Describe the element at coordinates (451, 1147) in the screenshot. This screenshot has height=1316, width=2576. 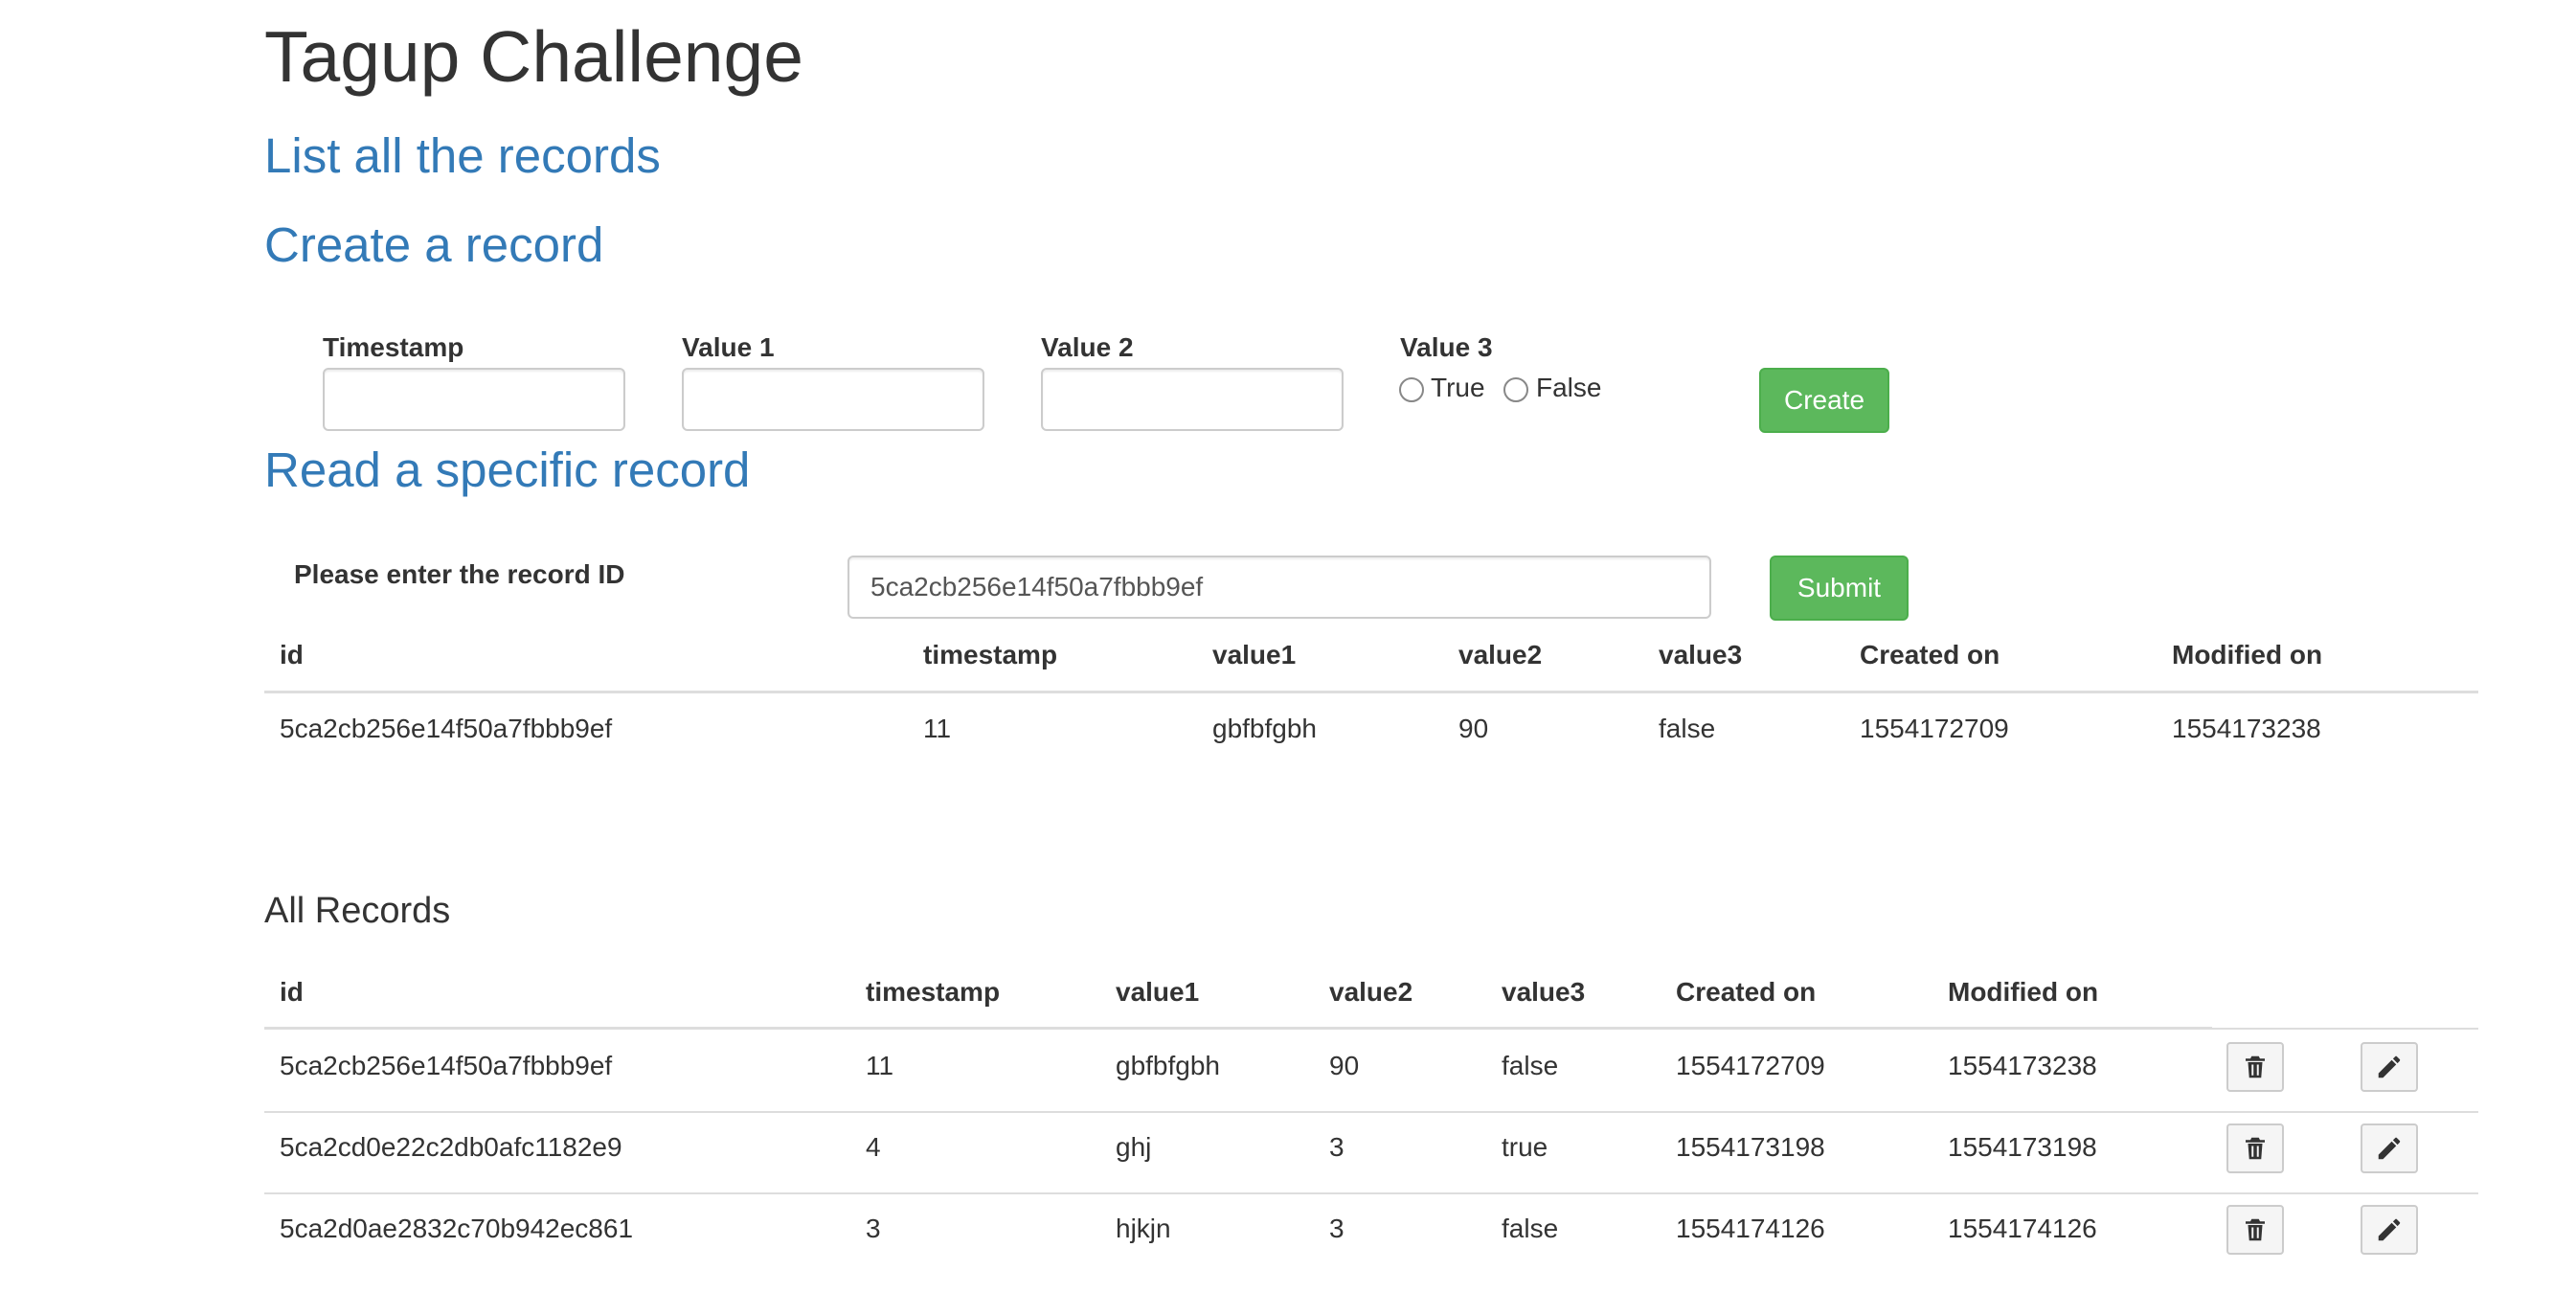
I see `cell-id: 5ca2cd0e22c2db0afc1182e9` at that location.